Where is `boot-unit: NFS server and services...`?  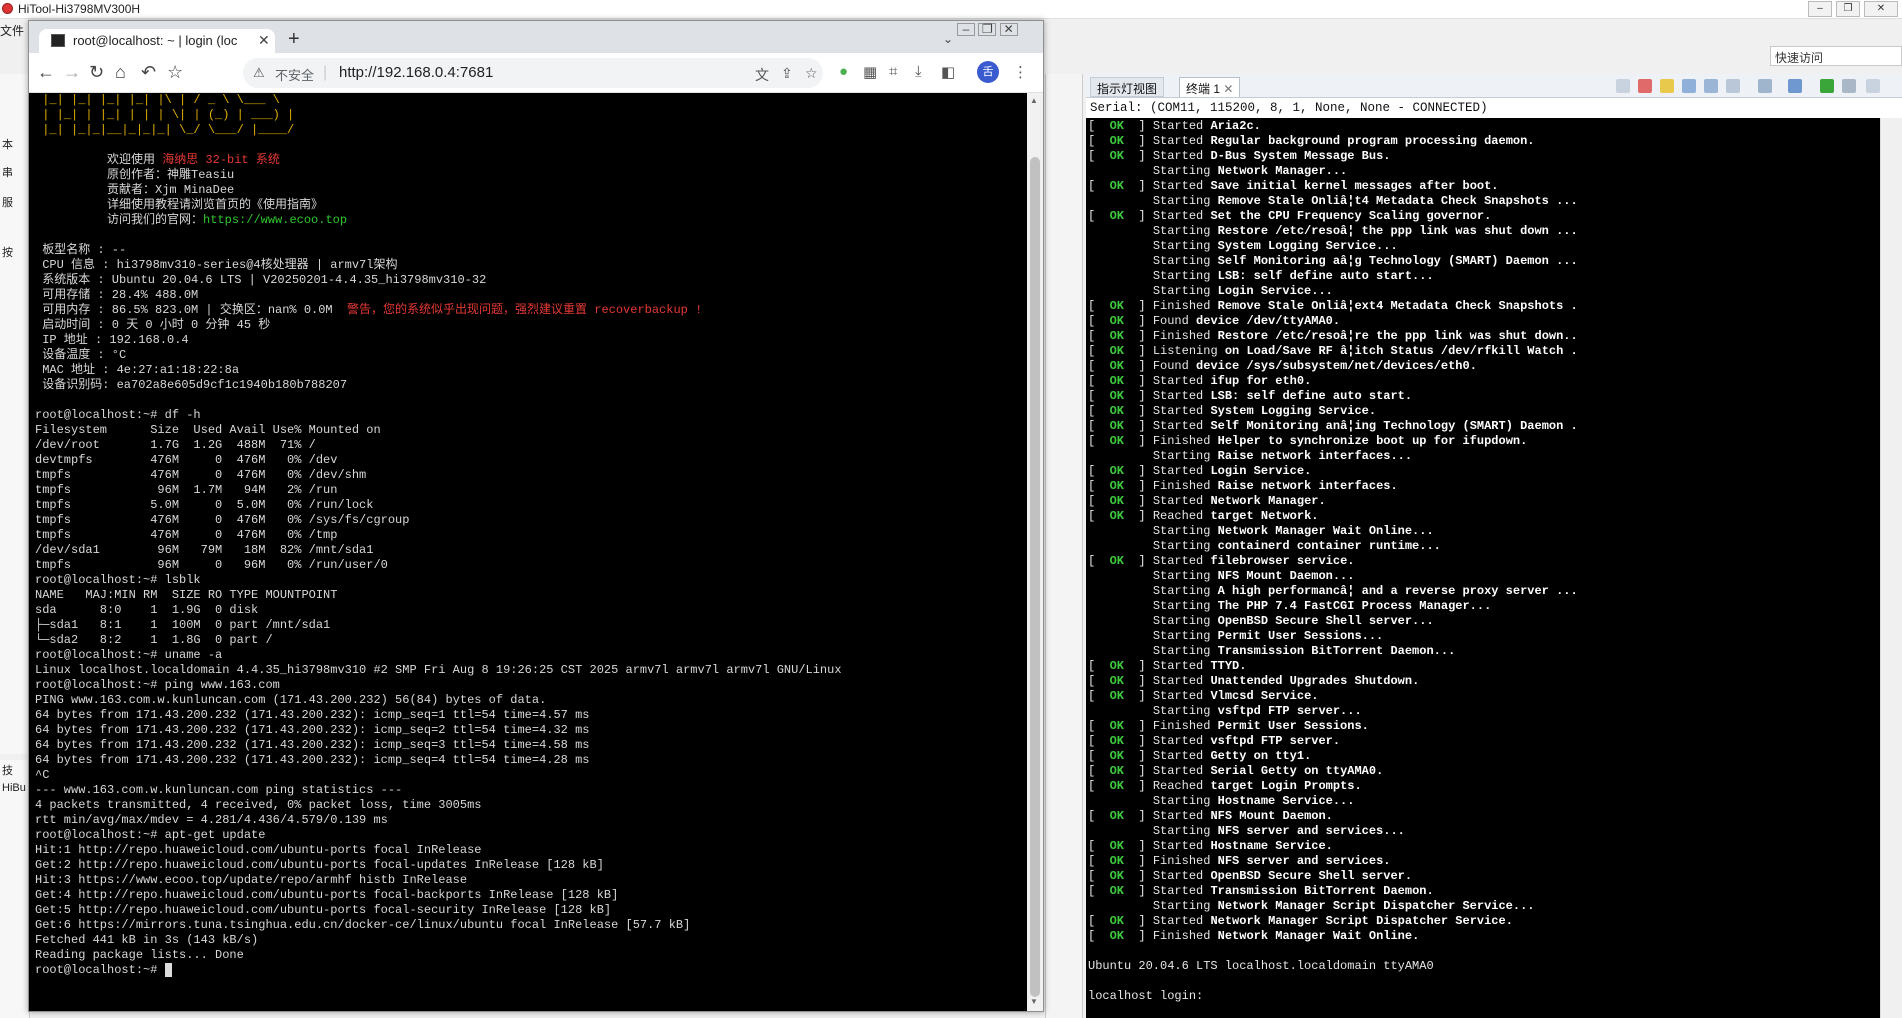 boot-unit: NFS server and services... is located at coordinates (1311, 831).